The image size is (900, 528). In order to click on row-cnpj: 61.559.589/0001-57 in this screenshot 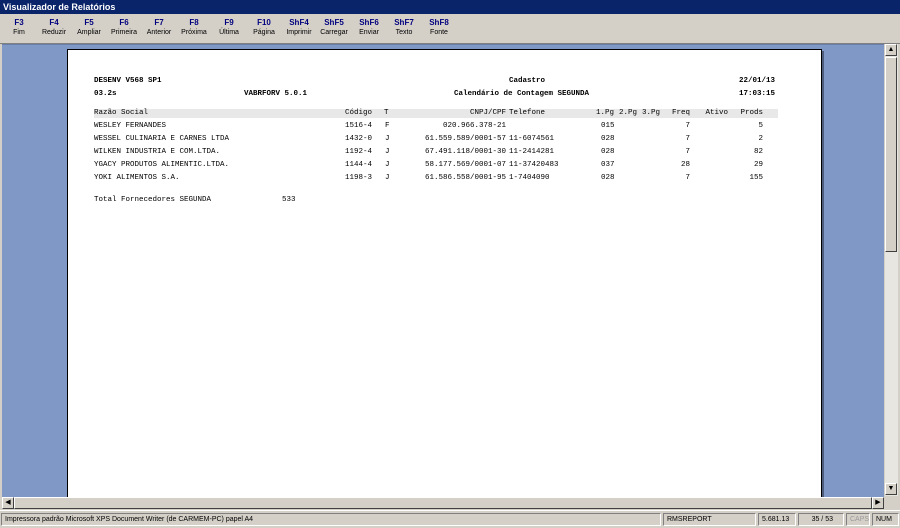, I will do `click(465, 139)`.